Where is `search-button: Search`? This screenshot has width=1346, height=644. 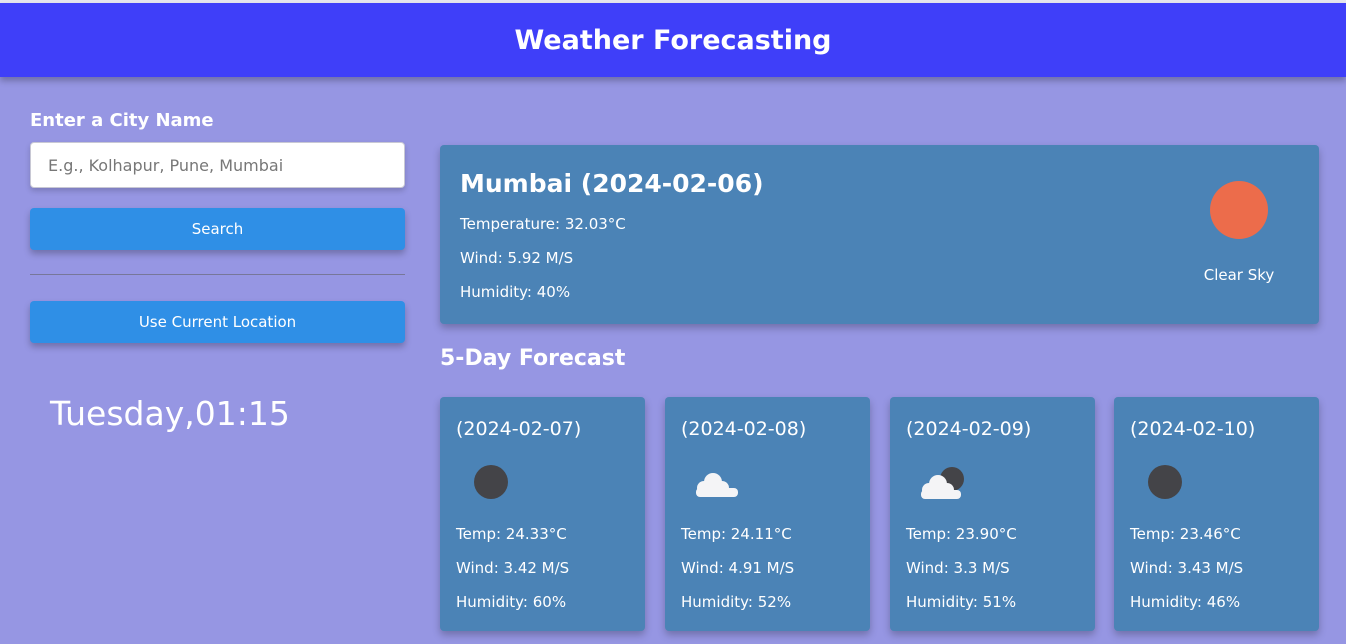
search-button: Search is located at coordinates (217, 229).